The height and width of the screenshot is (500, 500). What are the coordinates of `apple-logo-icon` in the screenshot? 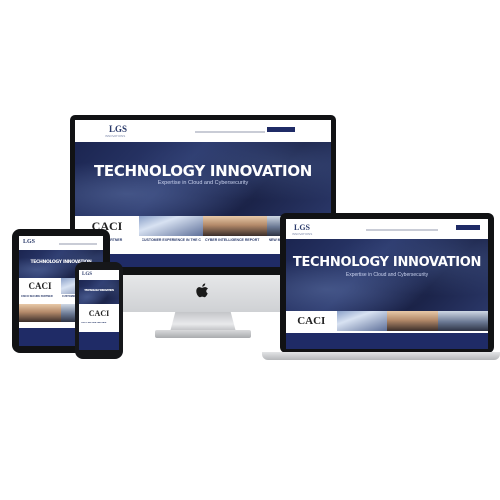 It's located at (202, 290).